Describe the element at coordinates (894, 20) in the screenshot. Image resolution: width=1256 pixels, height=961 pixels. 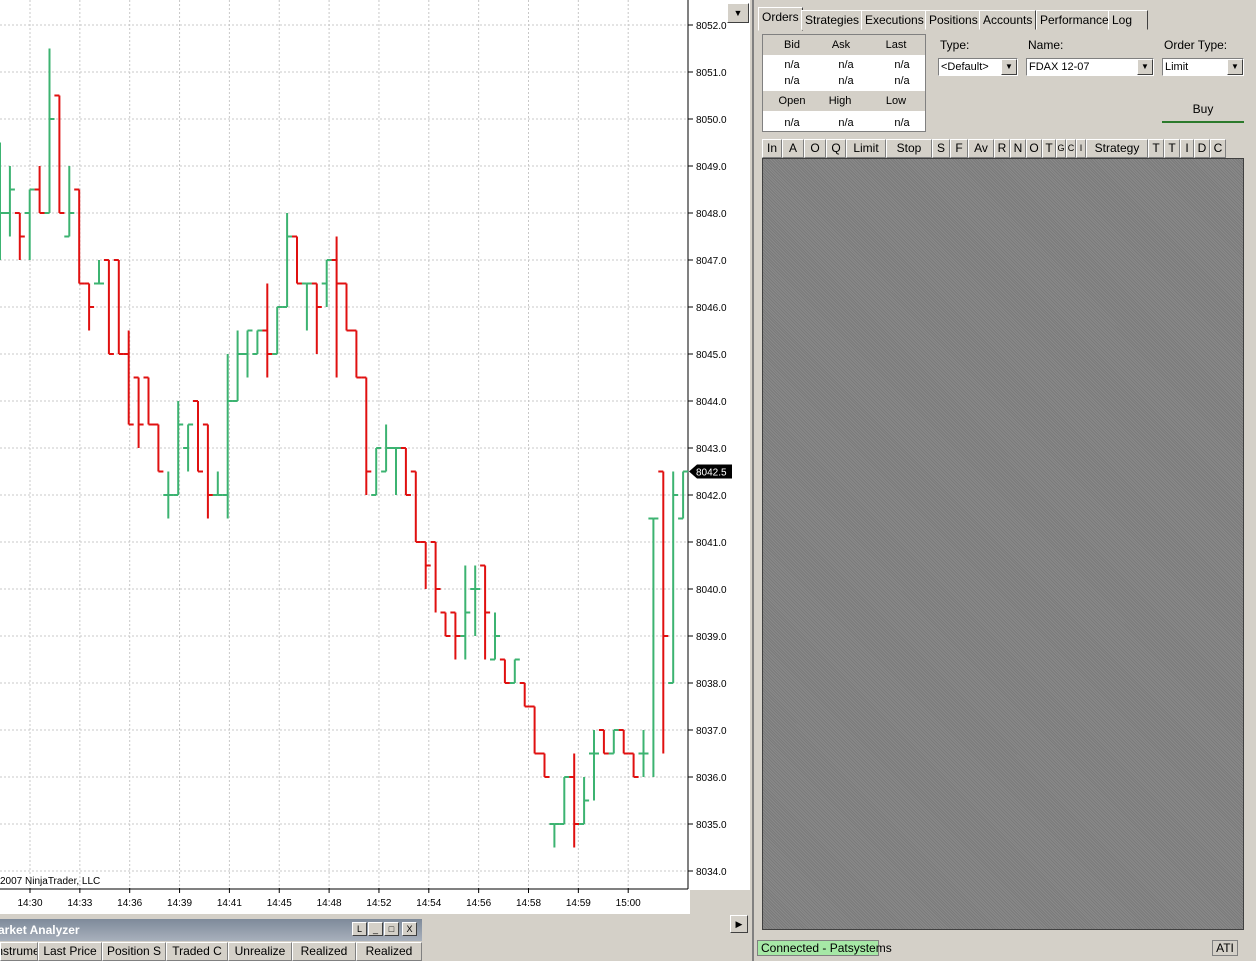
I see `tab-executions: Executions` at that location.